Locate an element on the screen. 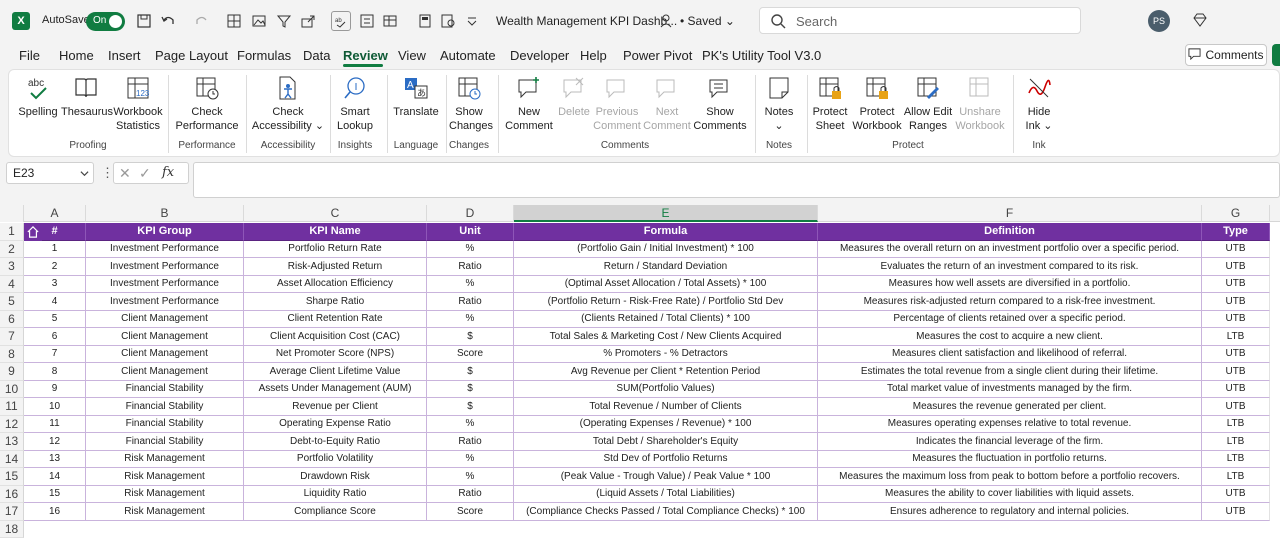  table-cell: 8 is located at coordinates (55, 372).